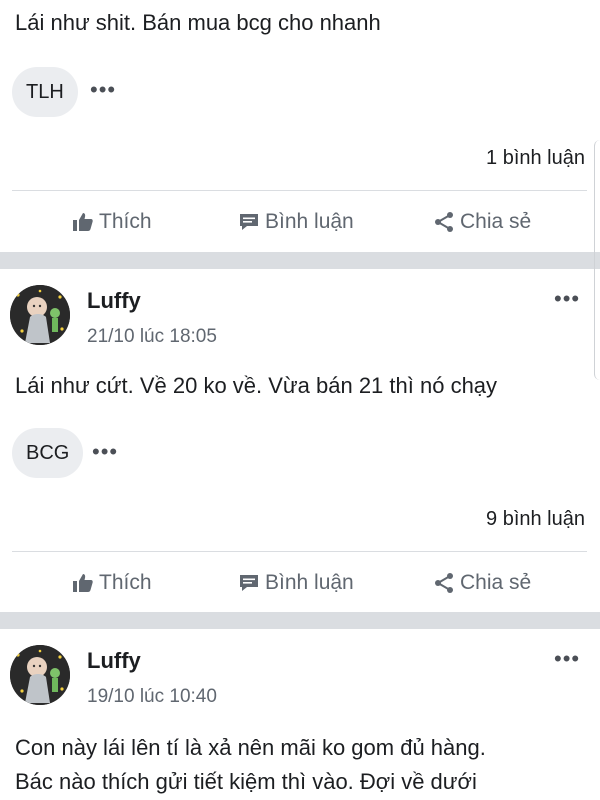  Describe the element at coordinates (535, 158) in the screenshot. I see `comment-count: 1 bình luận` at that location.